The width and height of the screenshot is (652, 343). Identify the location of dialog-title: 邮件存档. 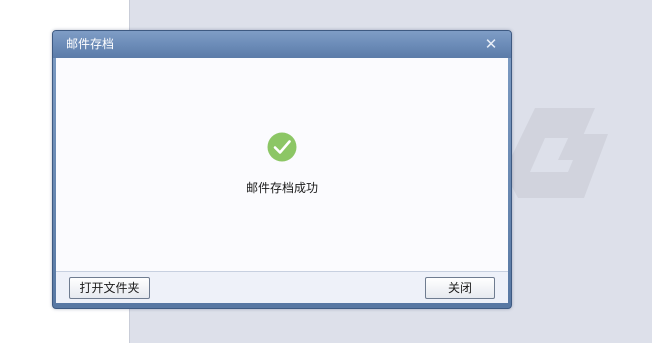
(90, 44).